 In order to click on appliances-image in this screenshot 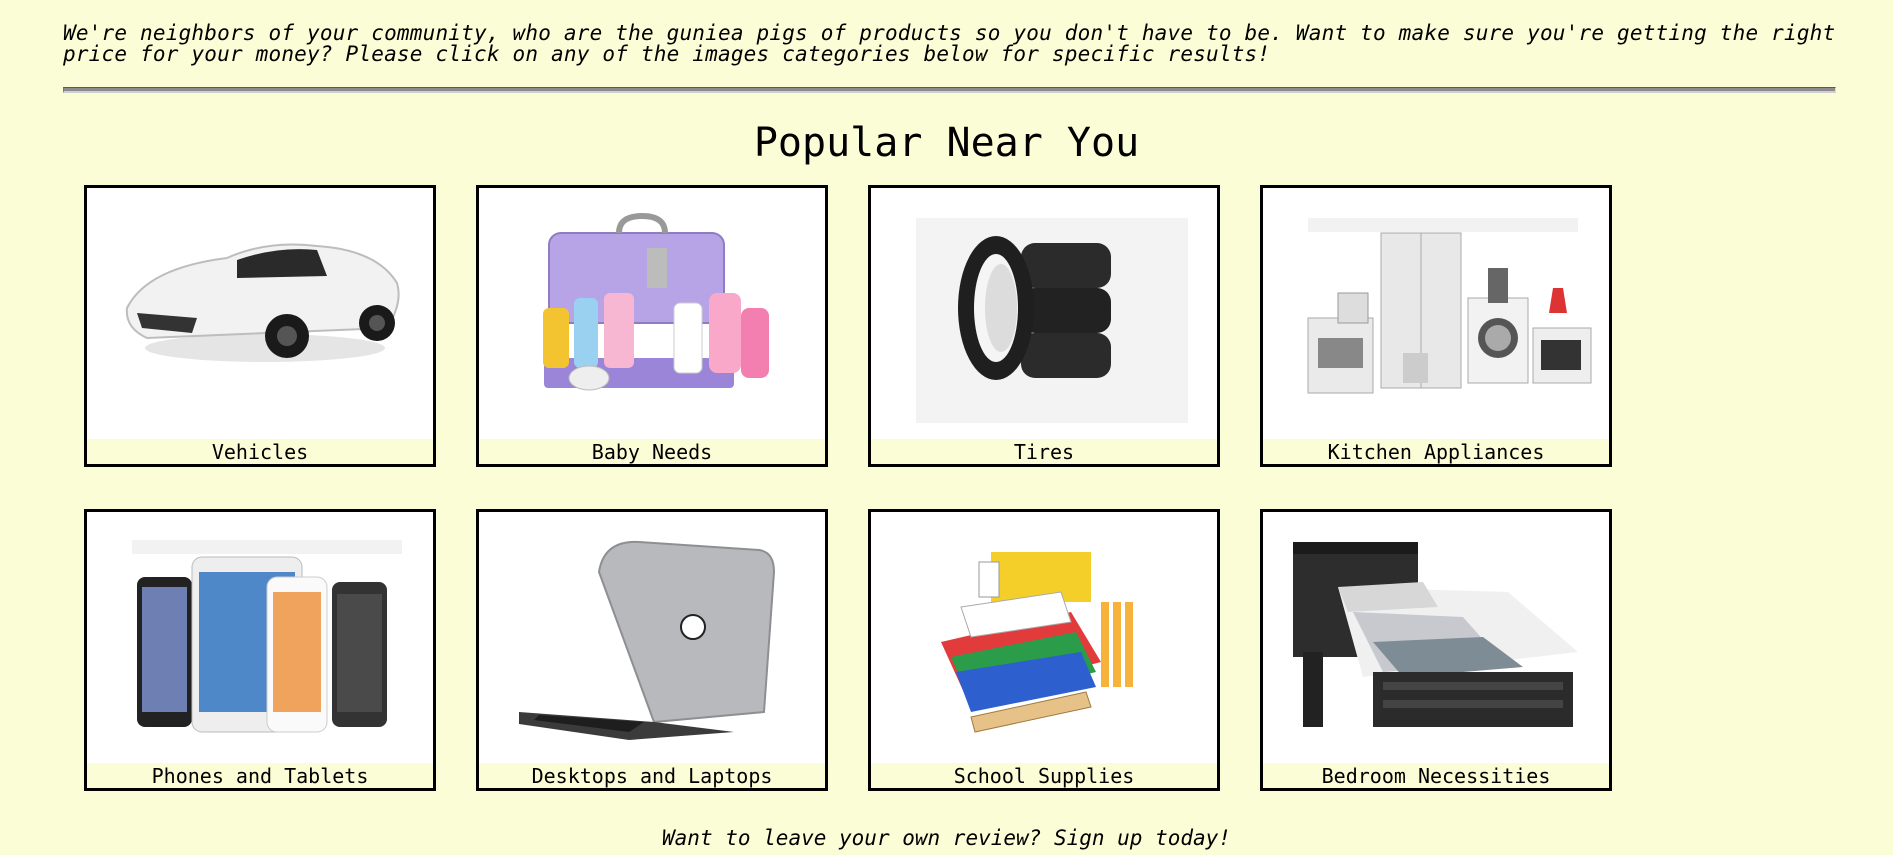, I will do `click(1436, 313)`.